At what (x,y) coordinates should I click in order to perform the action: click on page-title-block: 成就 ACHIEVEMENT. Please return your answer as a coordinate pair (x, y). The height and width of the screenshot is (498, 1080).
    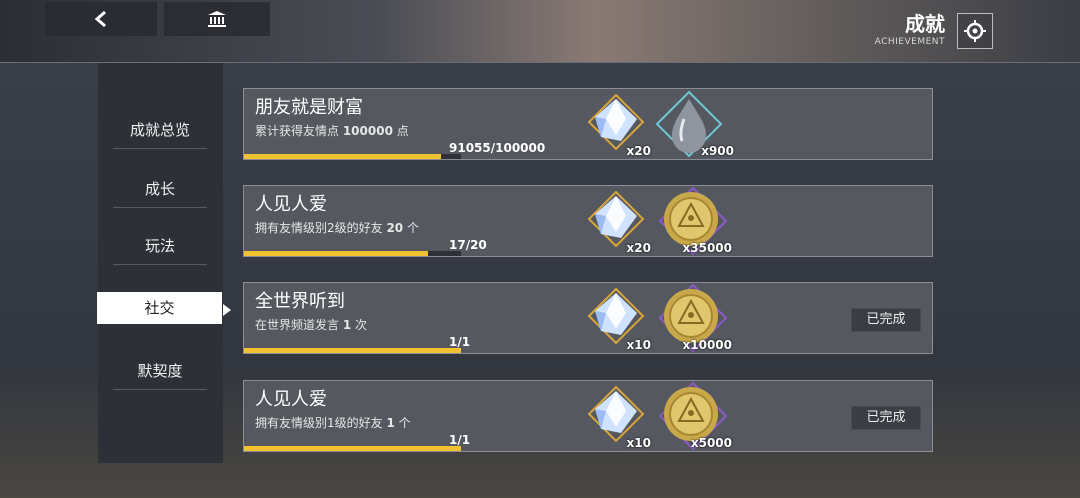
    Looking at the image, I should click on (910, 29).